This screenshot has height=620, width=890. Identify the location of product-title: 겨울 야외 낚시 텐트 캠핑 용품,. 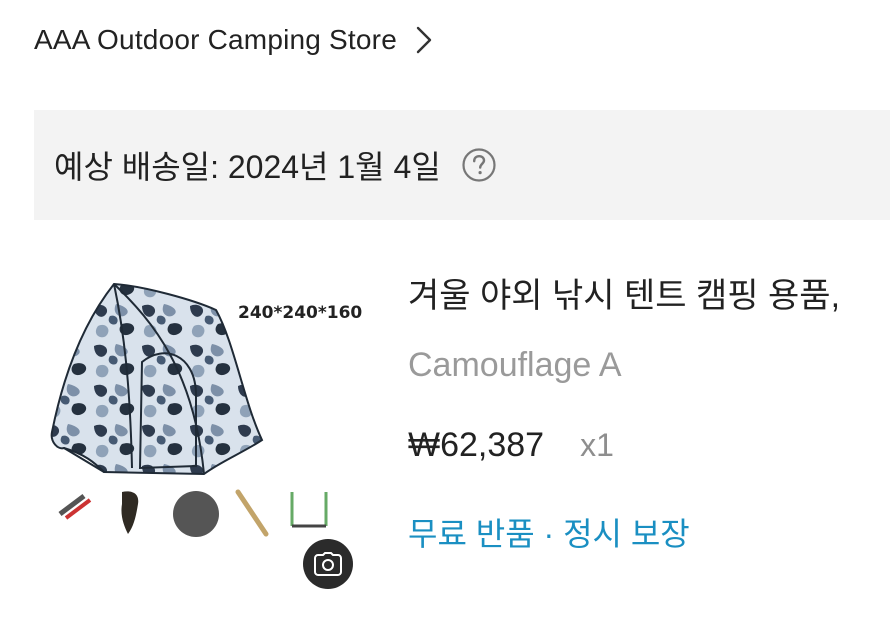
(624, 292).